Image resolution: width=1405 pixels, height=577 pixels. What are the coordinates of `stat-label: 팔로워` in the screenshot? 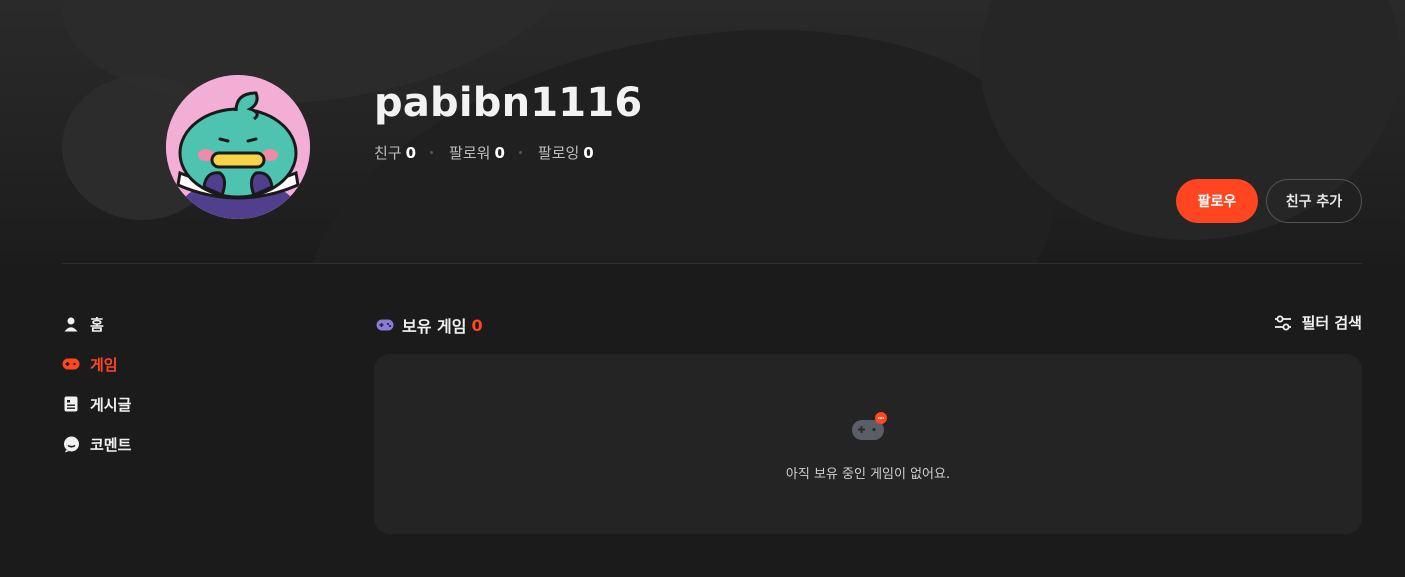 It's located at (470, 153).